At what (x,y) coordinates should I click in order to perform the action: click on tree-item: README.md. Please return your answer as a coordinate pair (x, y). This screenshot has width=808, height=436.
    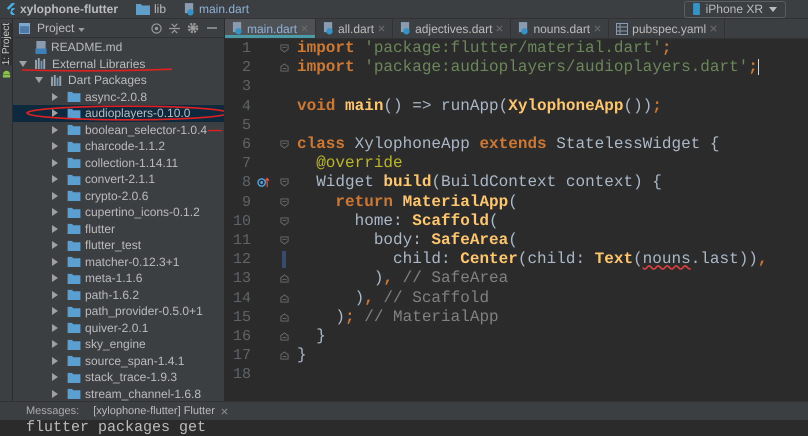
    Looking at the image, I should click on (118, 47).